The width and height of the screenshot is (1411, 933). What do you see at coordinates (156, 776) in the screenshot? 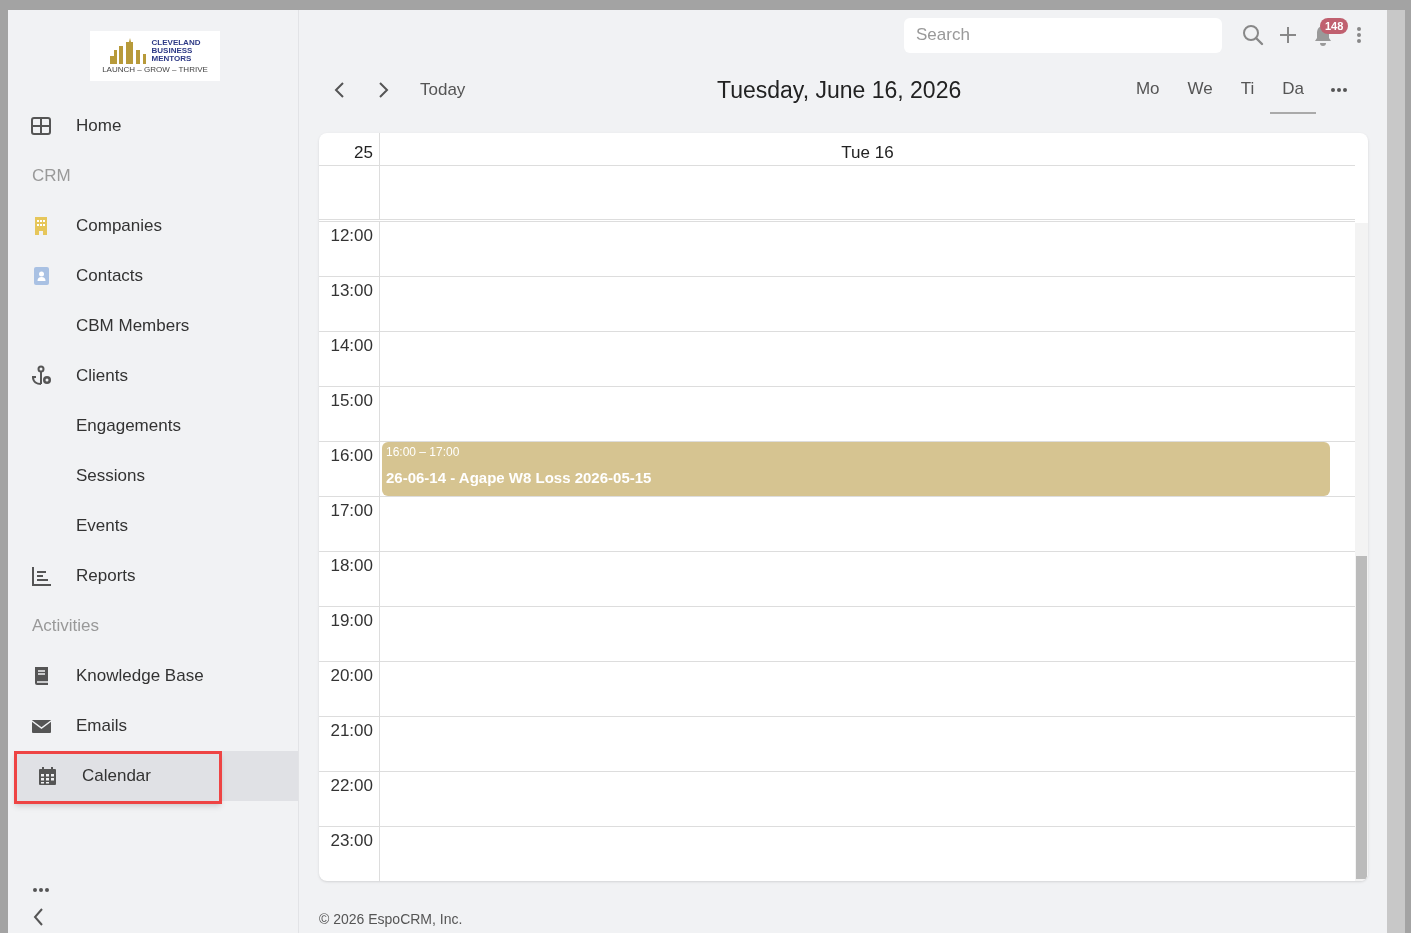
I see `sidebar-item: Calendar` at bounding box center [156, 776].